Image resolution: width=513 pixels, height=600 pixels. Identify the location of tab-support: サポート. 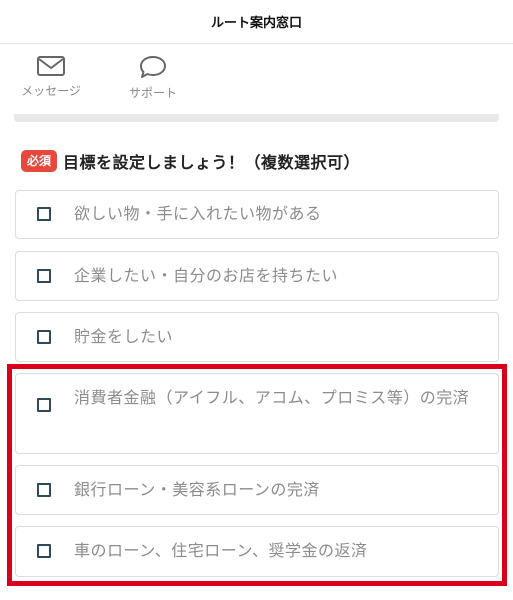
(153, 77).